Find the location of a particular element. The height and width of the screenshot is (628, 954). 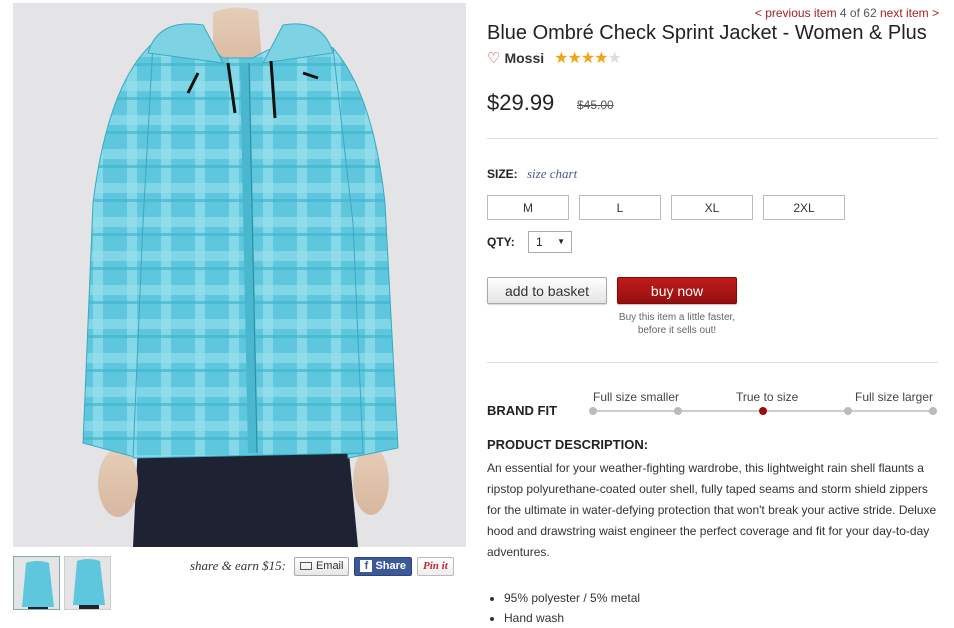

email-share-button: Email is located at coordinates (321, 566).